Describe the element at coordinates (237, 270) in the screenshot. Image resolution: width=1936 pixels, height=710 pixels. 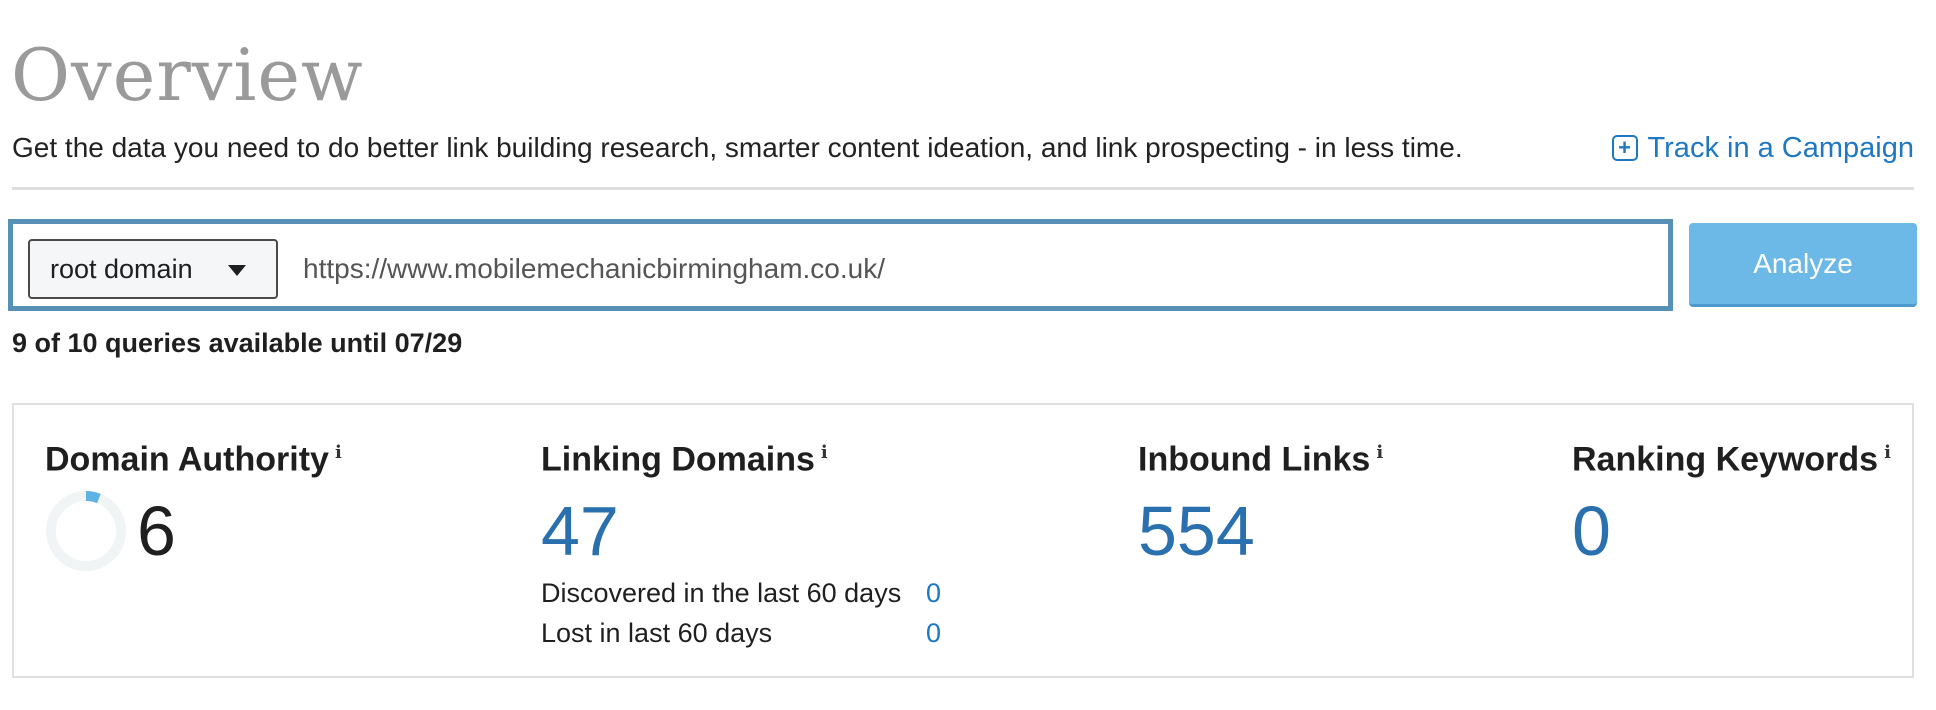
I see `caret-down-icon` at that location.